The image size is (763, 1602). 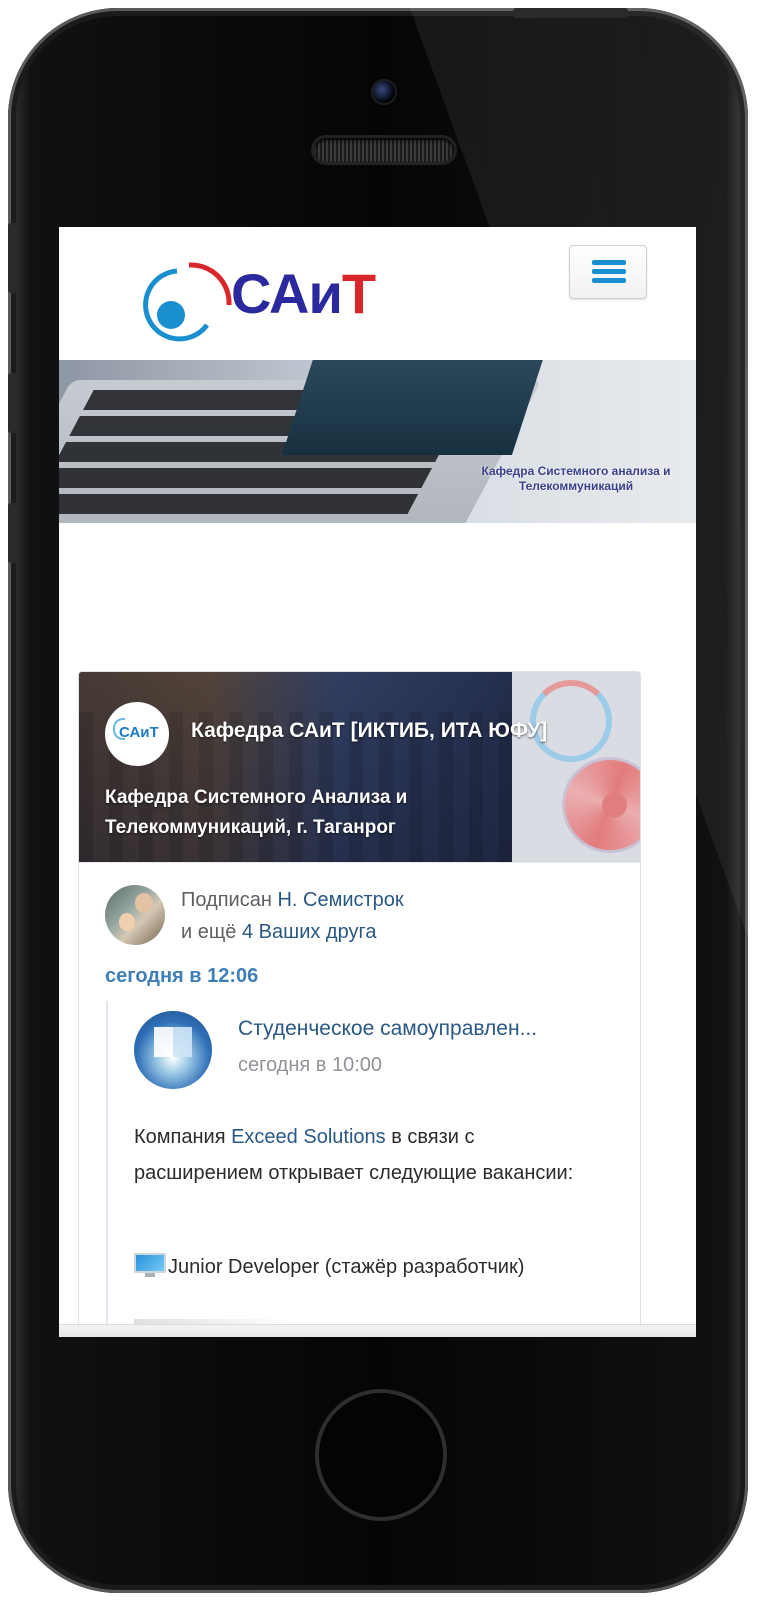 What do you see at coordinates (369, 731) in the screenshot?
I see `group-title: Кафедра САиТ [ИКТИБ, ИТА ЮФУ]` at bounding box center [369, 731].